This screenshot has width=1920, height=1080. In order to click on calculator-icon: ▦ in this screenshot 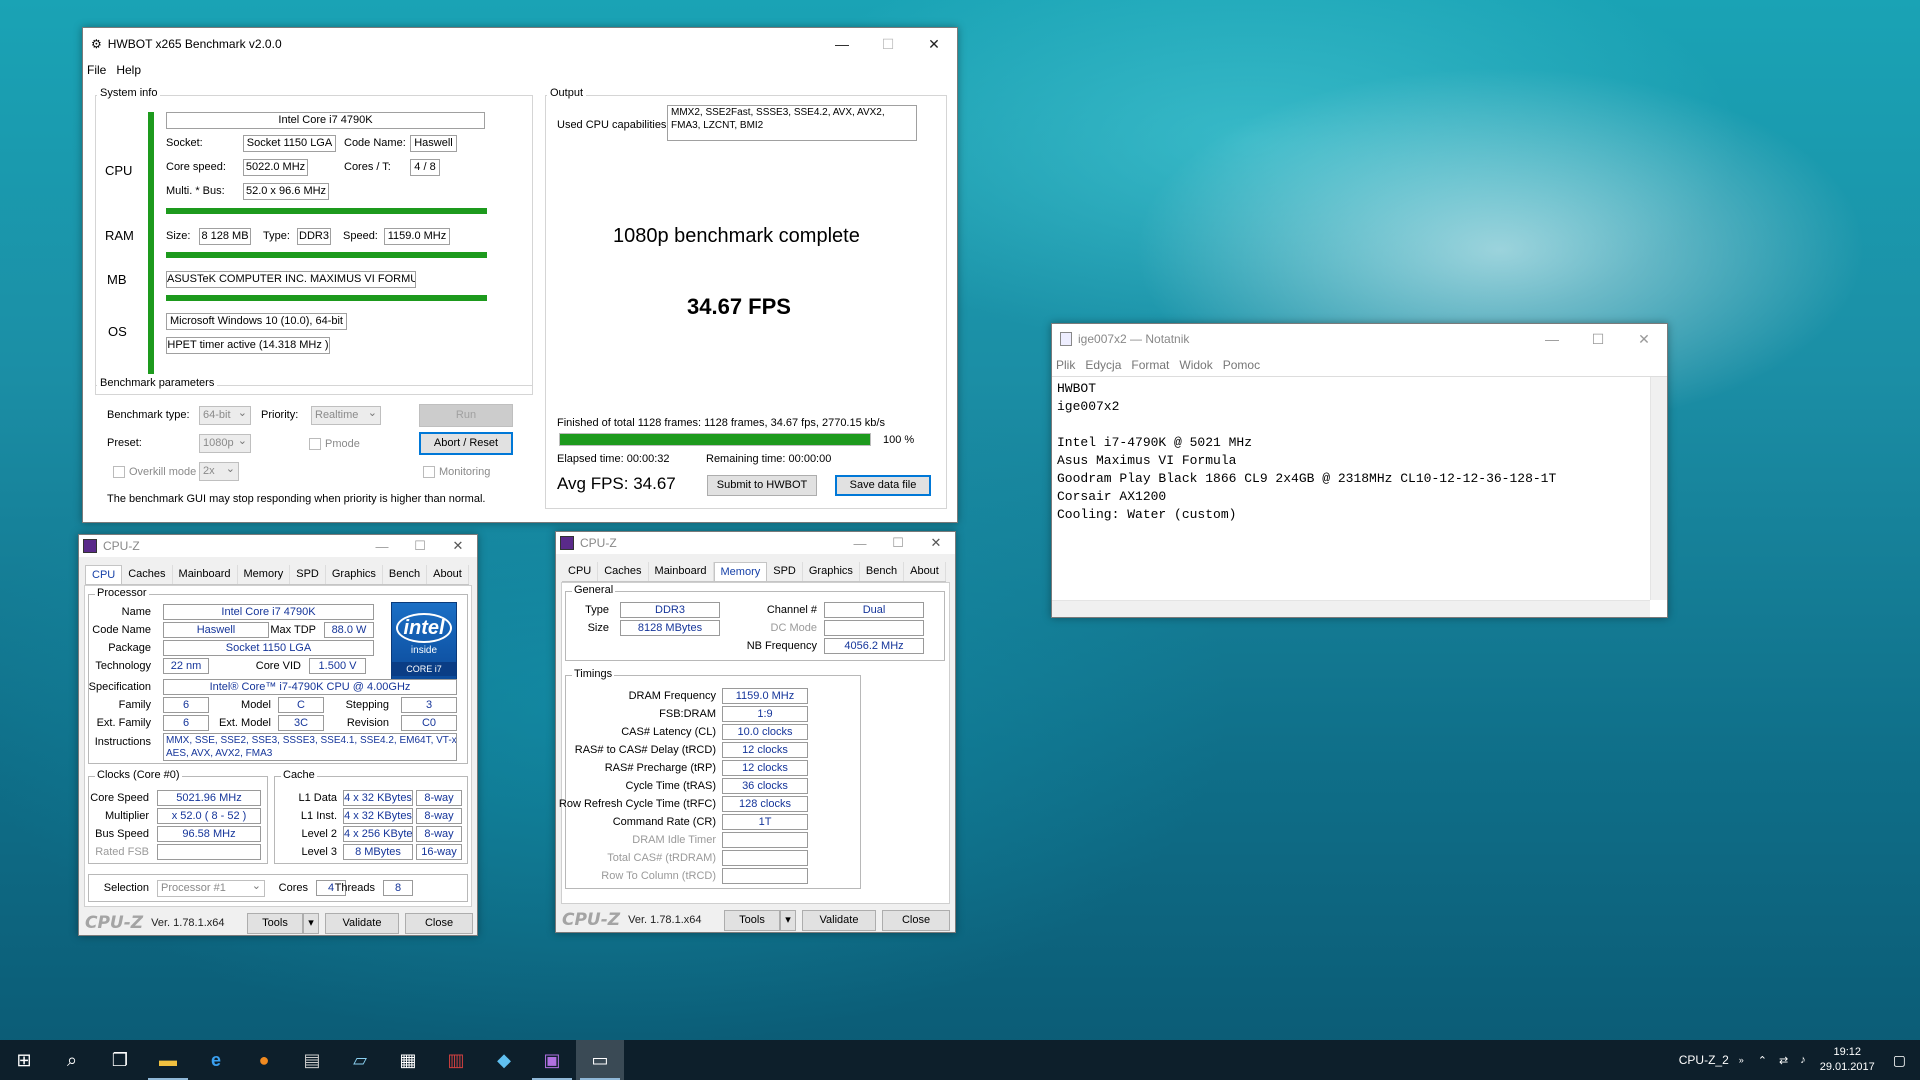, I will do `click(408, 1060)`.